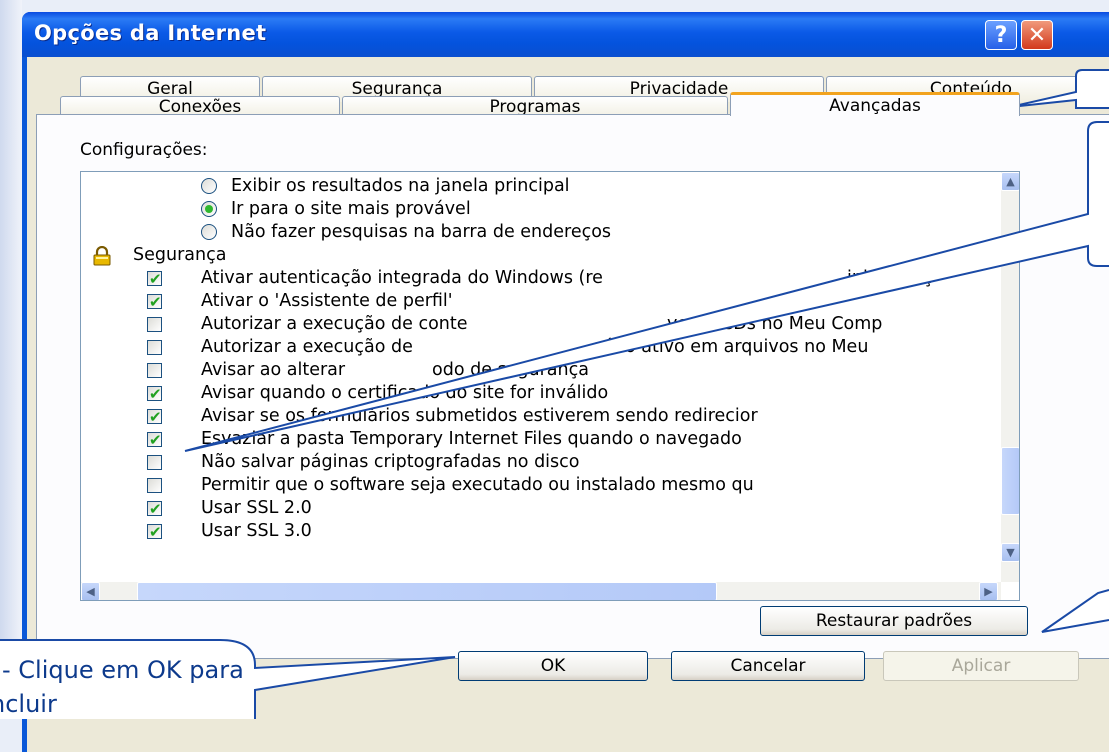  I want to click on callout-text-line2: ncluir, so click(28, 704).